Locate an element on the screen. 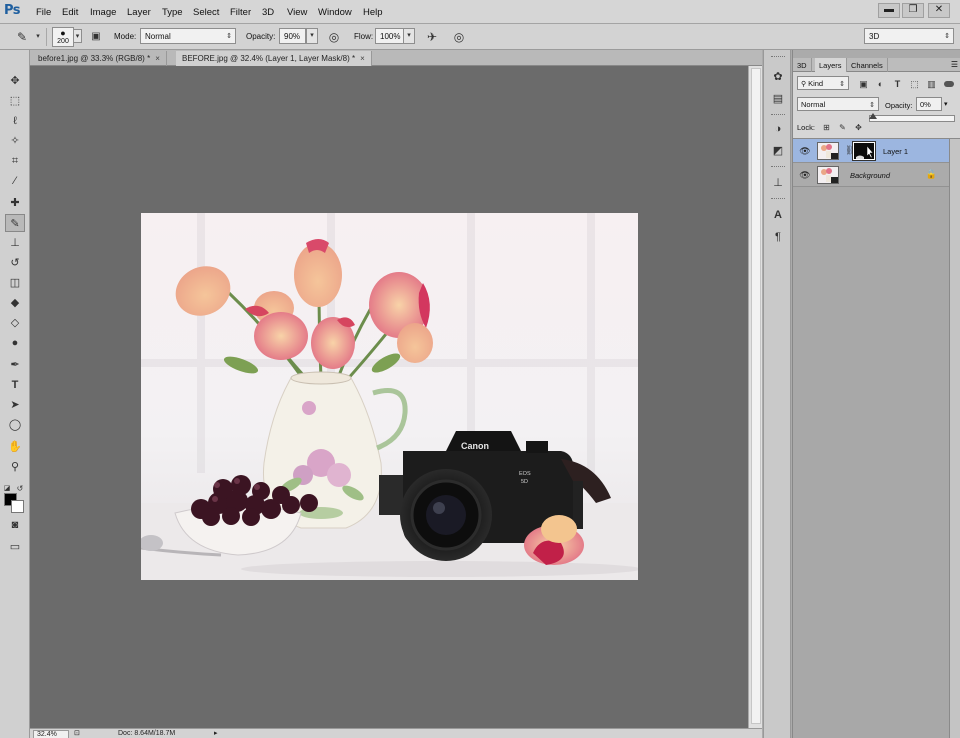 The height and width of the screenshot is (738, 960). scrollbar-thumb is located at coordinates (756, 396).